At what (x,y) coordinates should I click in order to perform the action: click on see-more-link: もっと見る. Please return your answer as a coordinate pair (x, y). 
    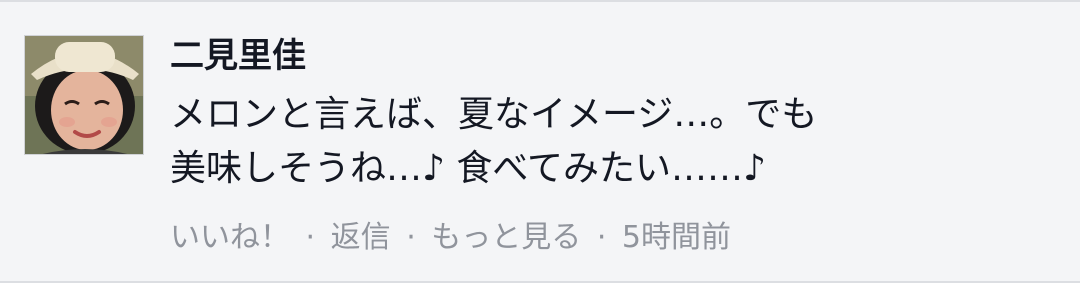
    Looking at the image, I should click on (506, 237).